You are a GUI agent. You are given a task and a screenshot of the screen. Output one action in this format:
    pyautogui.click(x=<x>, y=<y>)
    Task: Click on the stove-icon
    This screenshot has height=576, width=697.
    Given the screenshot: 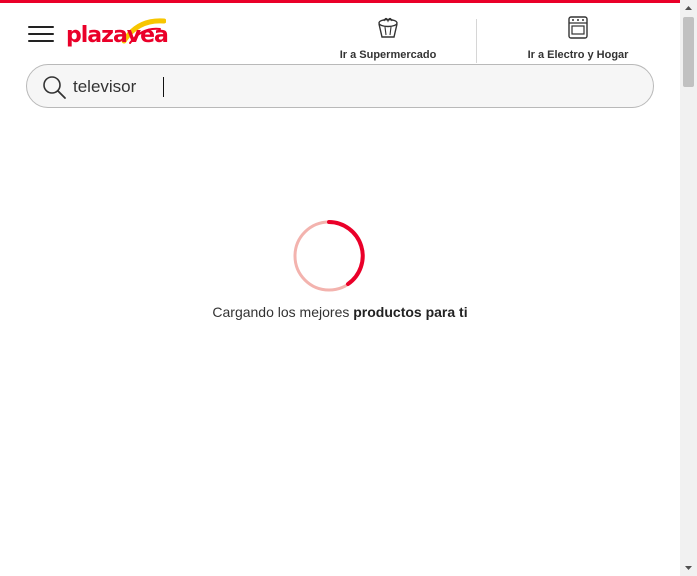 What is the action you would take?
    pyautogui.click(x=578, y=27)
    